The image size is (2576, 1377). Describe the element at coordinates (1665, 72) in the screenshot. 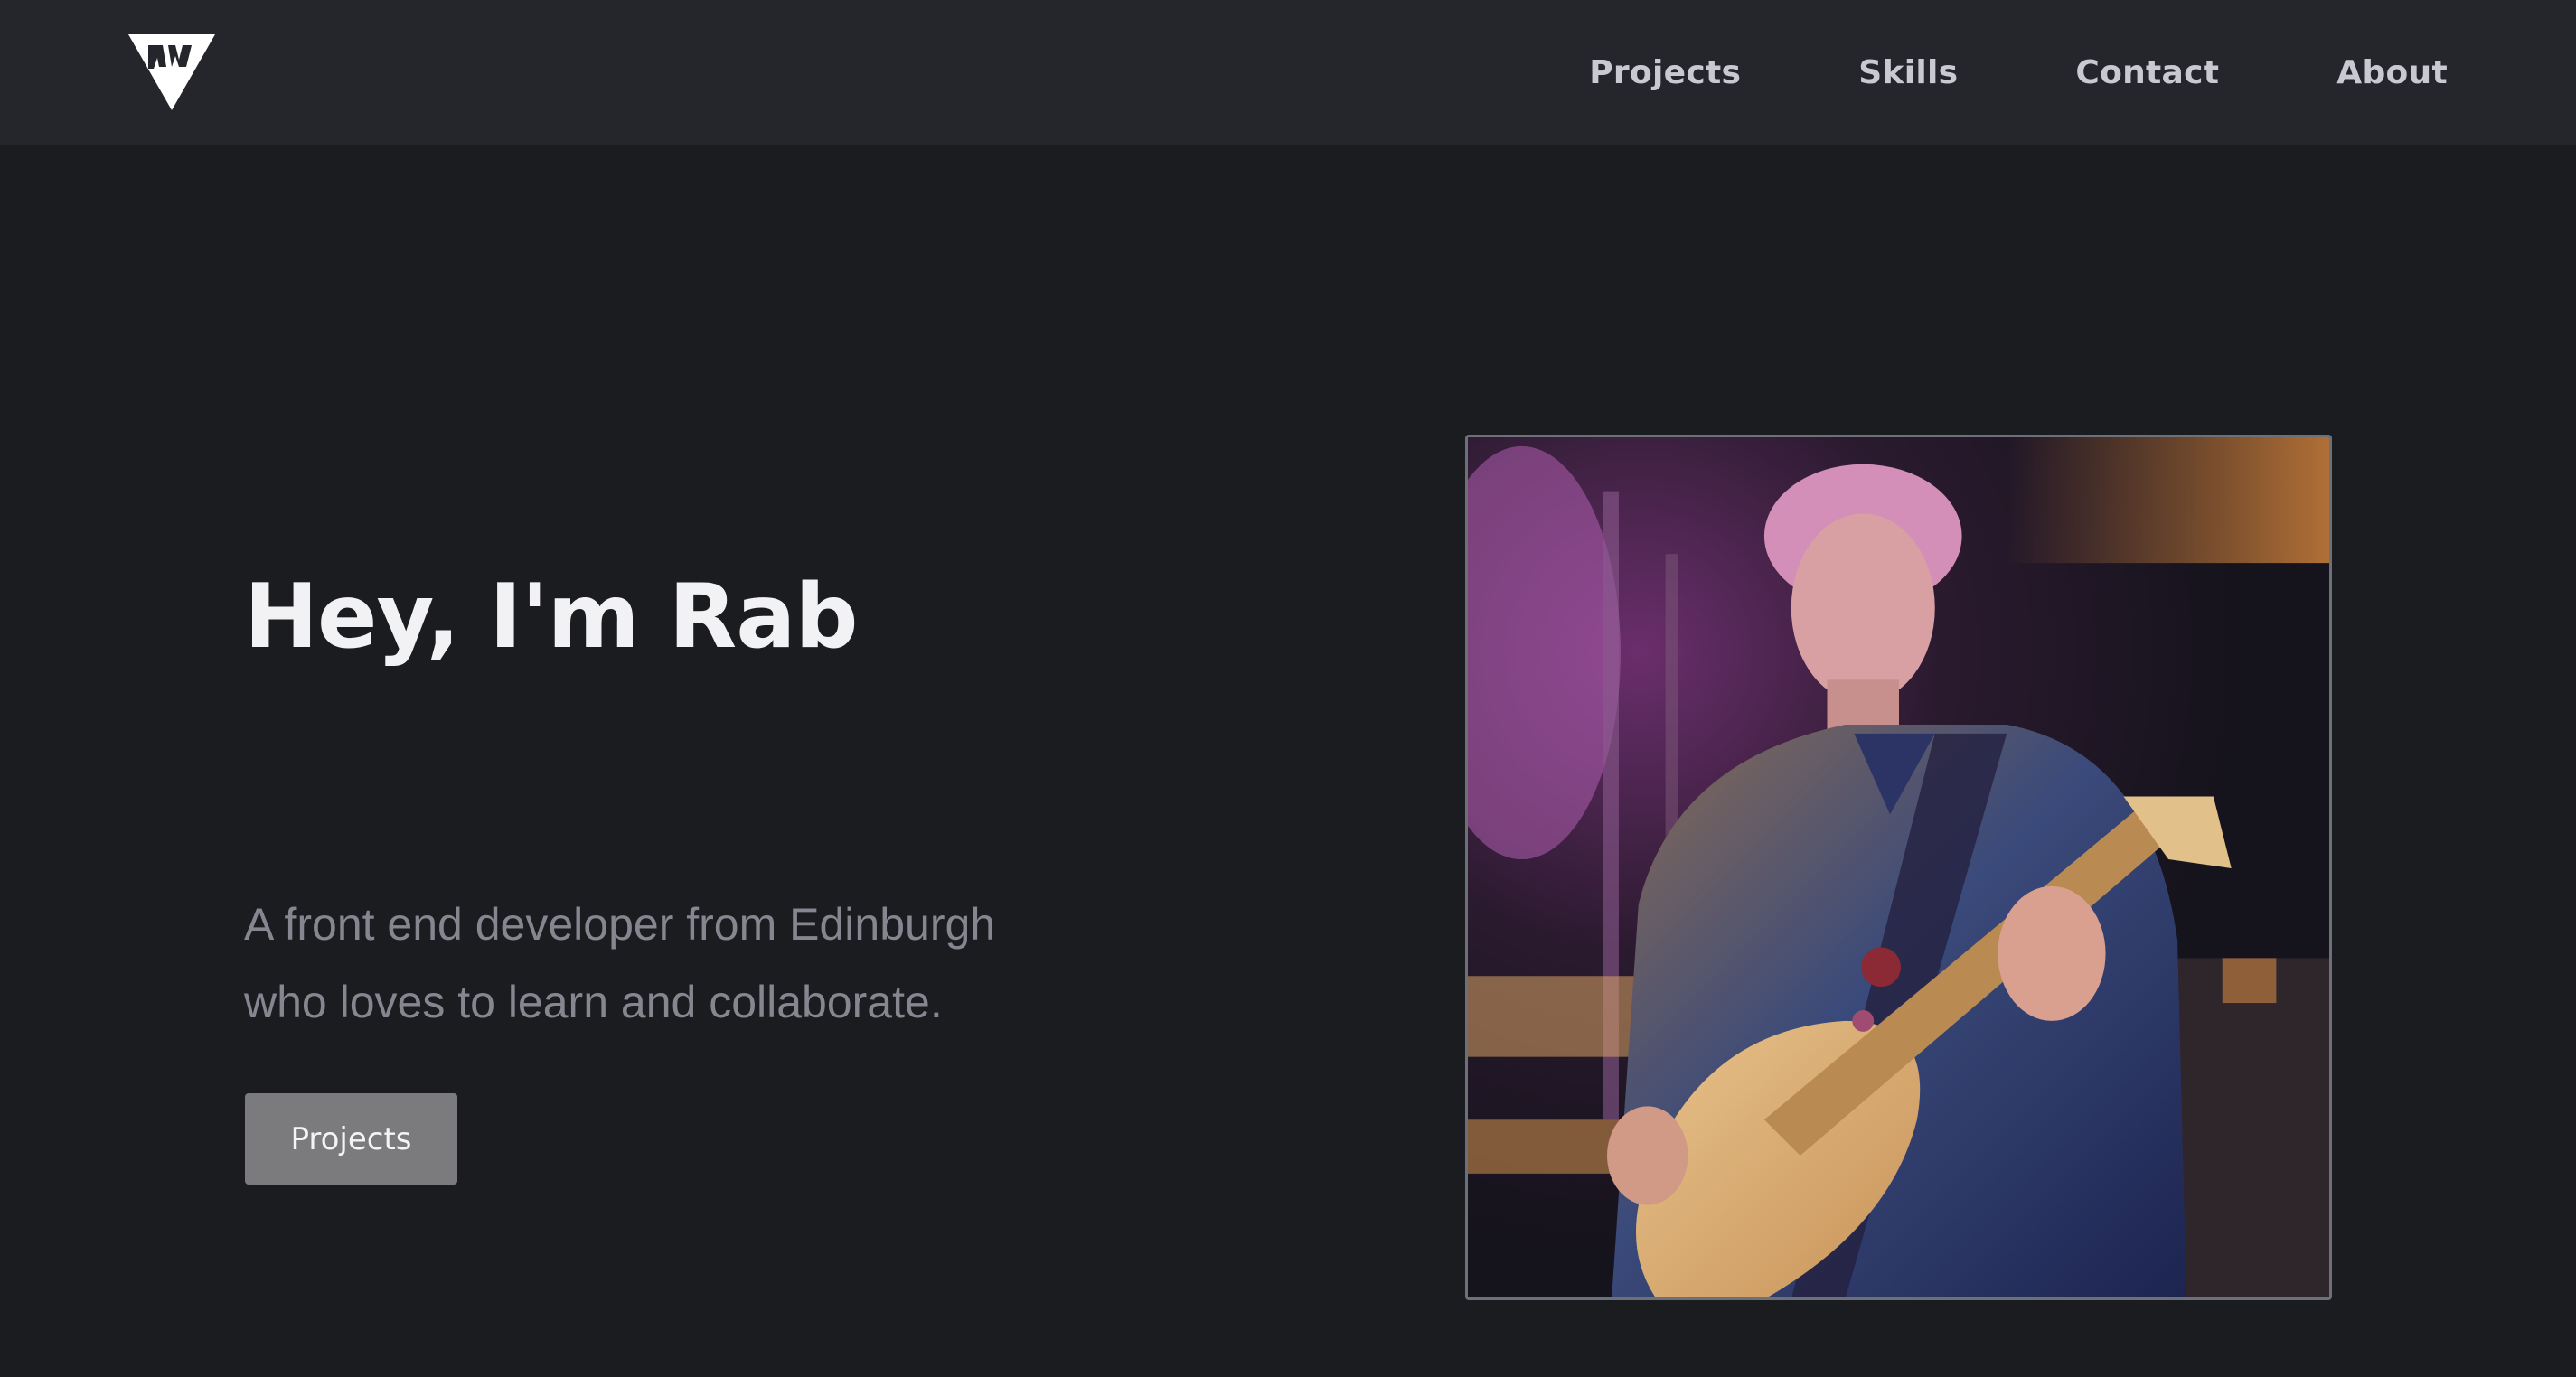

I see `nav-projects-link: Projects` at that location.